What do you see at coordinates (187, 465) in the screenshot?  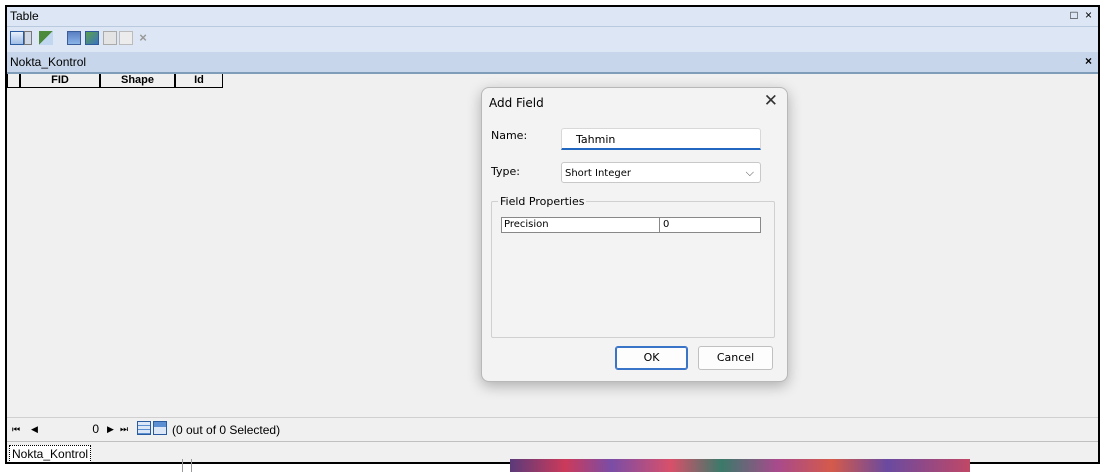 I see `map-scrollbar-fragment` at bounding box center [187, 465].